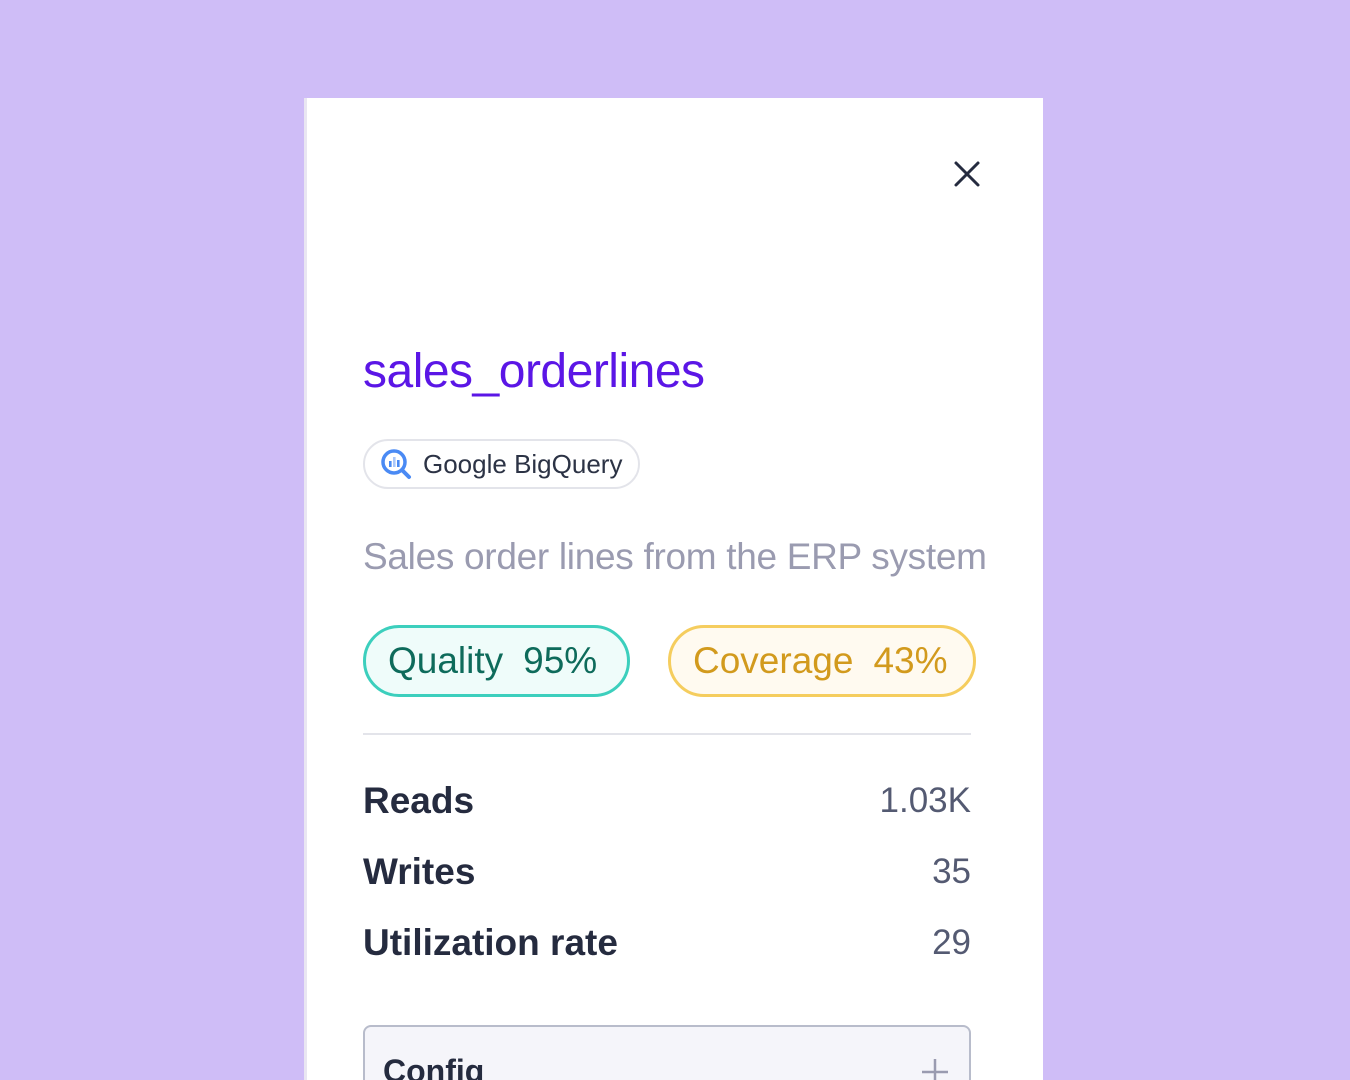 This screenshot has width=1350, height=1080. I want to click on stat-row-utilization: Utilization rate 29, so click(667, 943).